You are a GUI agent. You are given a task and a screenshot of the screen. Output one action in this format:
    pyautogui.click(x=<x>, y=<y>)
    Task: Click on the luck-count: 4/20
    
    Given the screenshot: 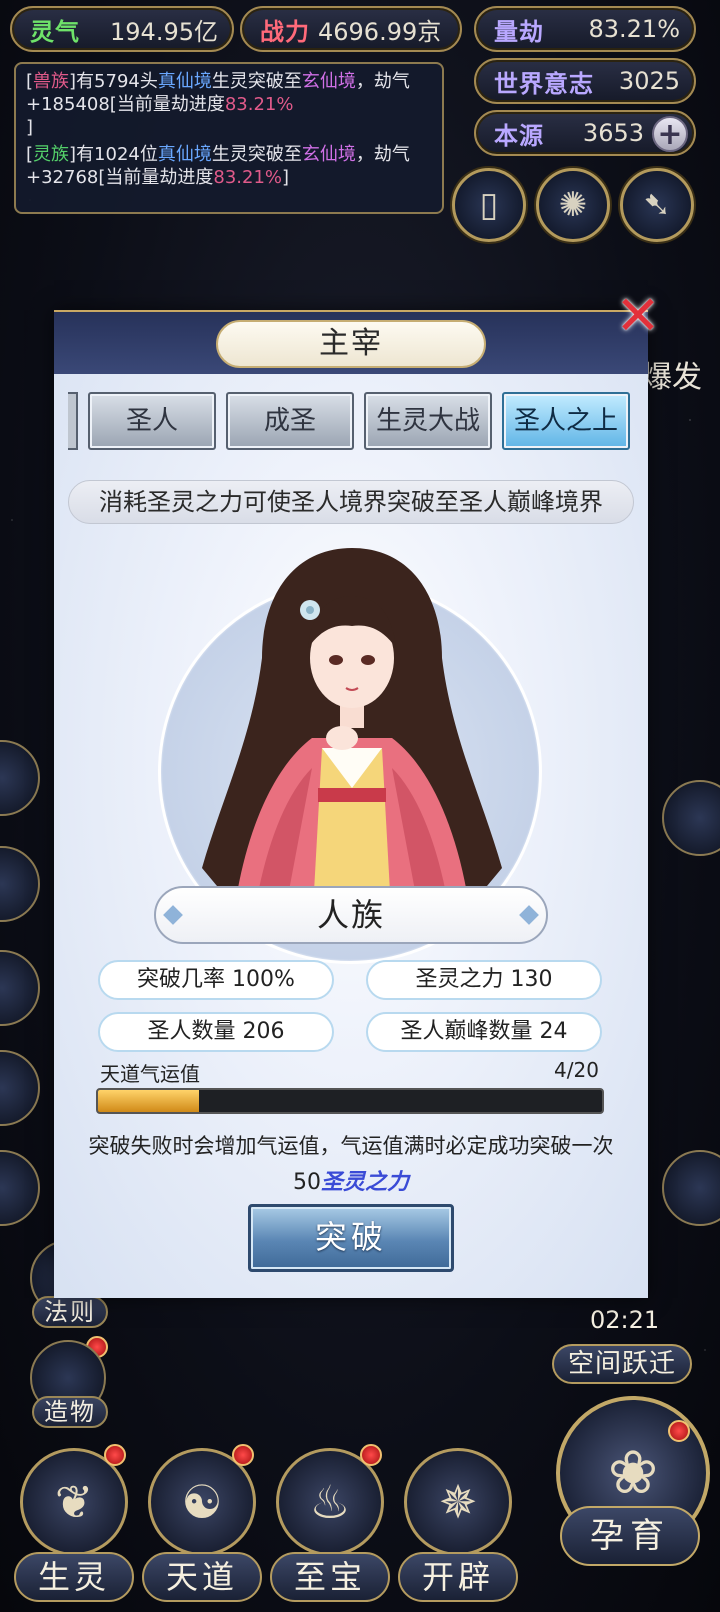 What is the action you would take?
    pyautogui.click(x=576, y=1070)
    